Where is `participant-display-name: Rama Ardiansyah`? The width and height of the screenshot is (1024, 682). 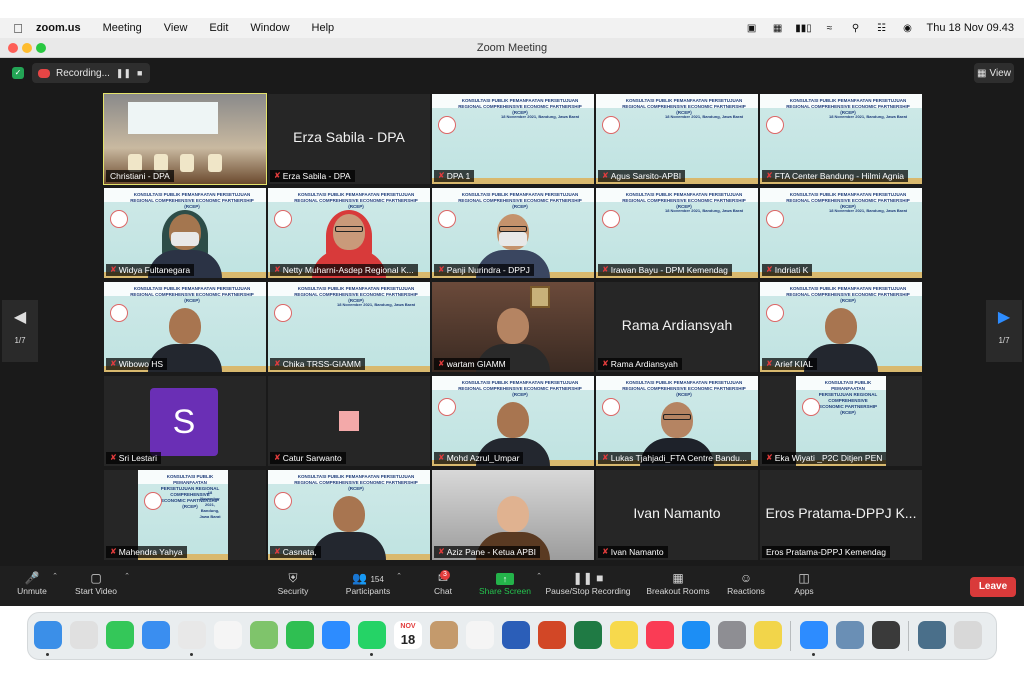
participant-display-name: Rama Ardiansyah is located at coordinates (677, 325).